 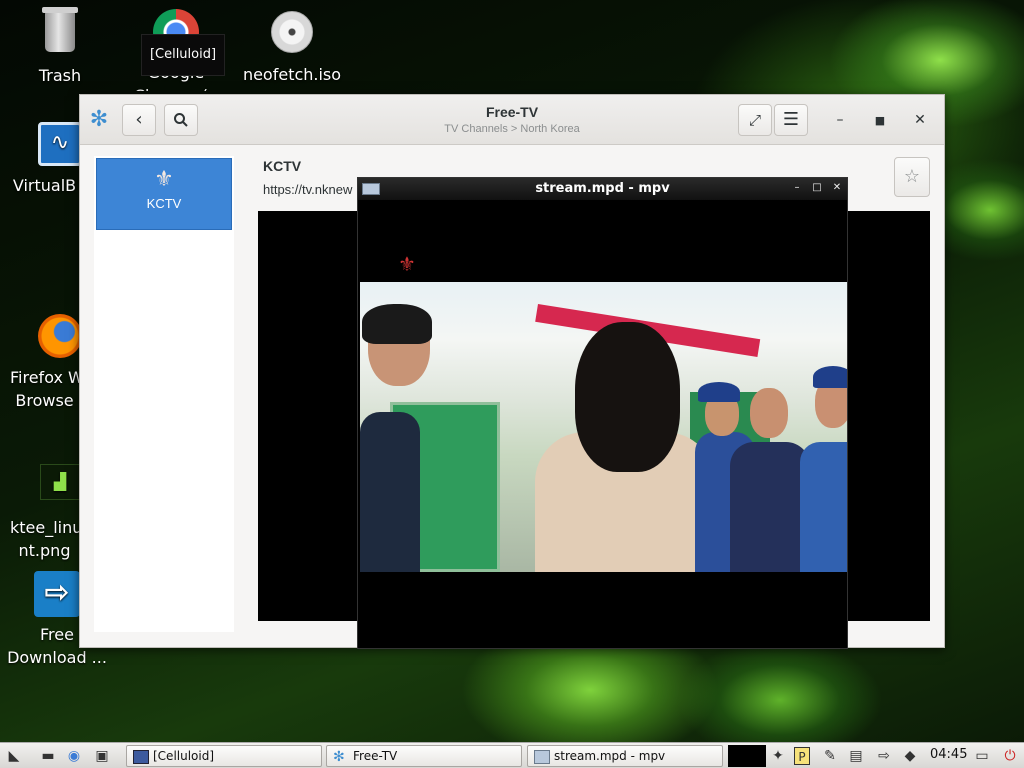 I want to click on mpv-minimize-button: –, so click(x=797, y=188).